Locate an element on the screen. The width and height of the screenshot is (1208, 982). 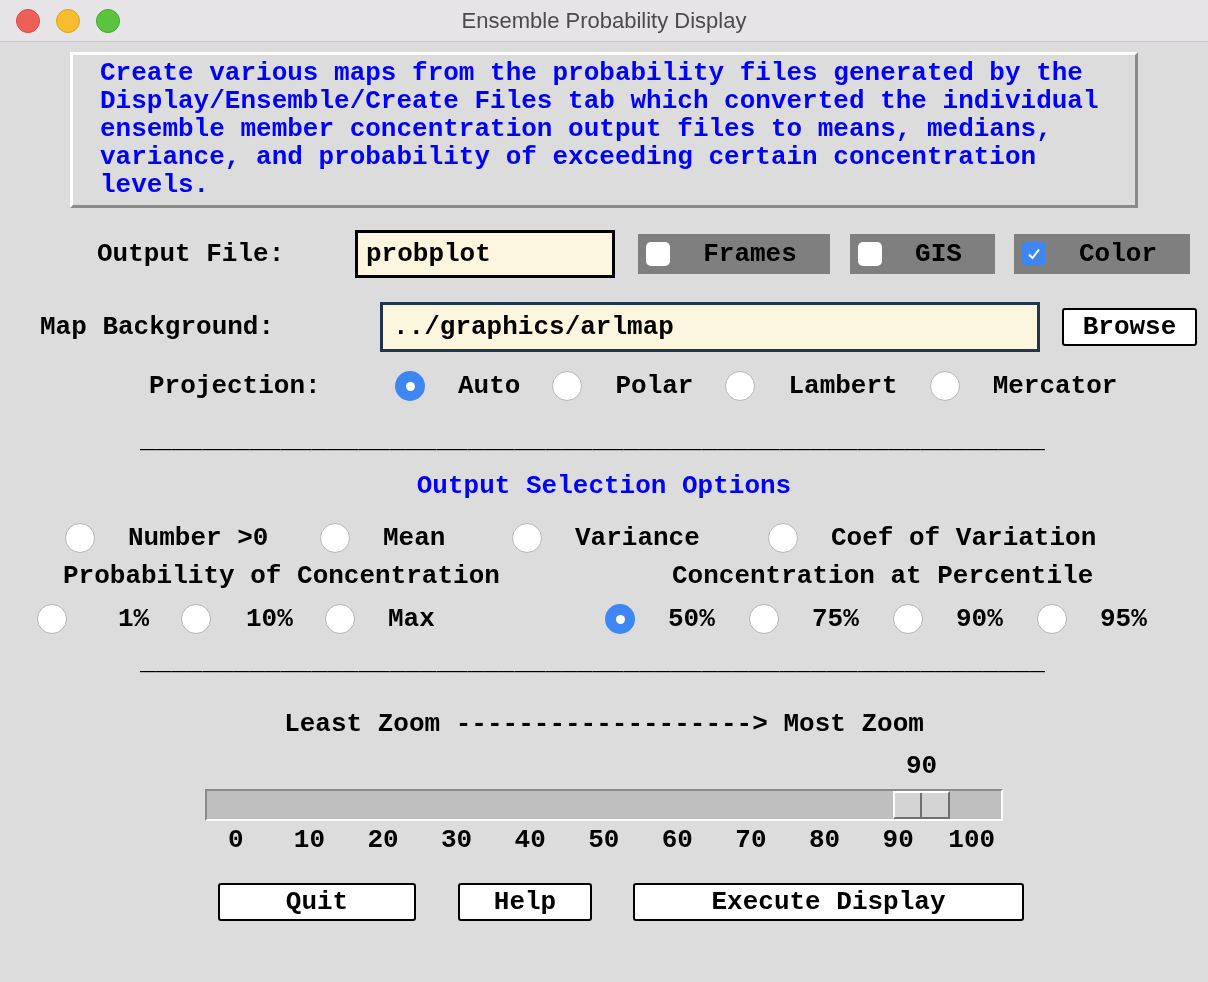
check-icon is located at coordinates (1034, 254).